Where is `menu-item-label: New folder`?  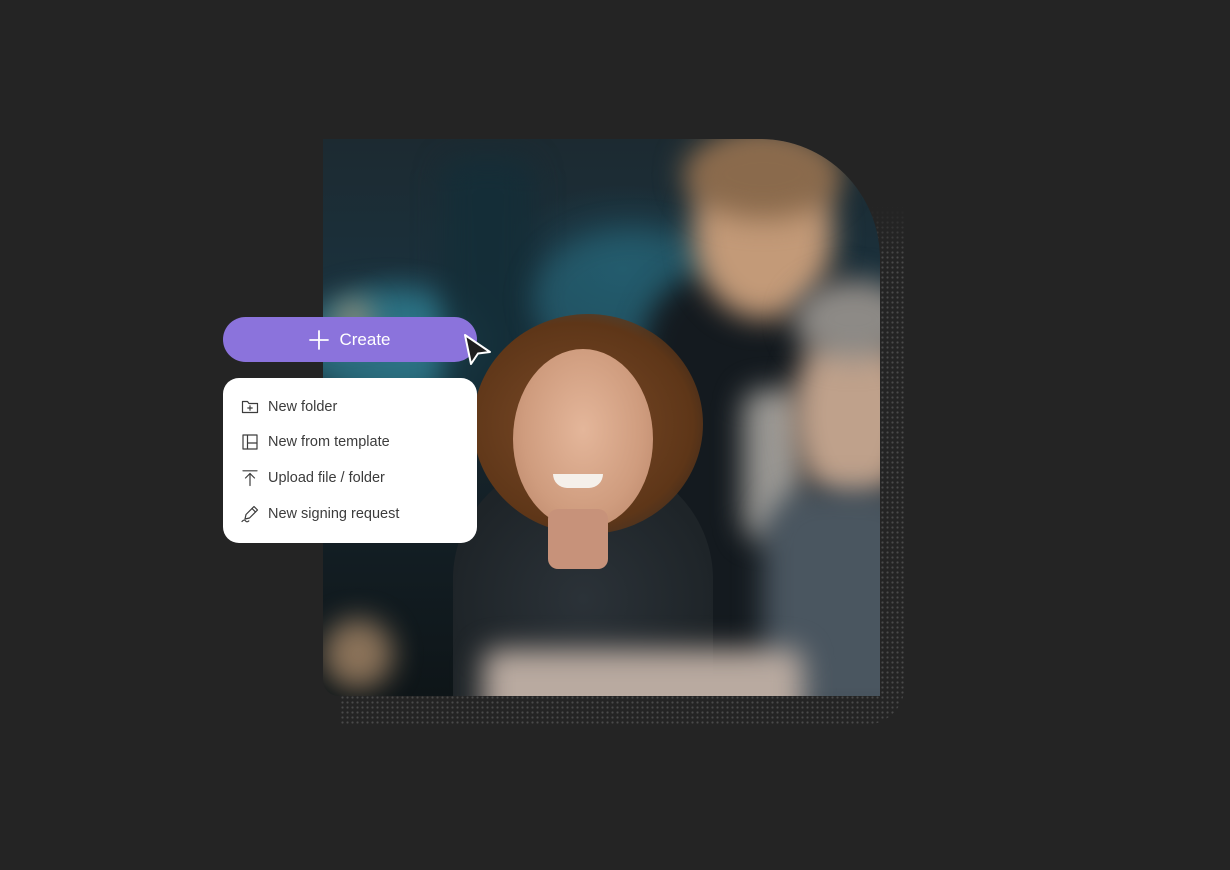 menu-item-label: New folder is located at coordinates (303, 406).